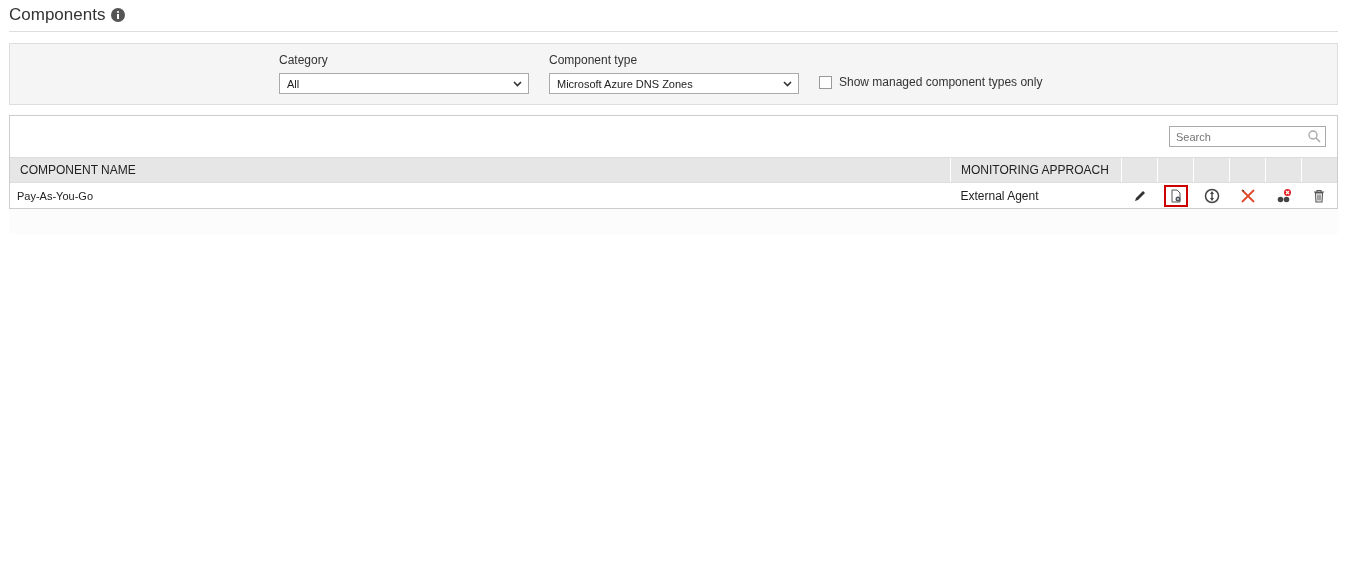 The width and height of the screenshot is (1350, 564). I want to click on column-header: MONITORING APPROACH, so click(1036, 170).